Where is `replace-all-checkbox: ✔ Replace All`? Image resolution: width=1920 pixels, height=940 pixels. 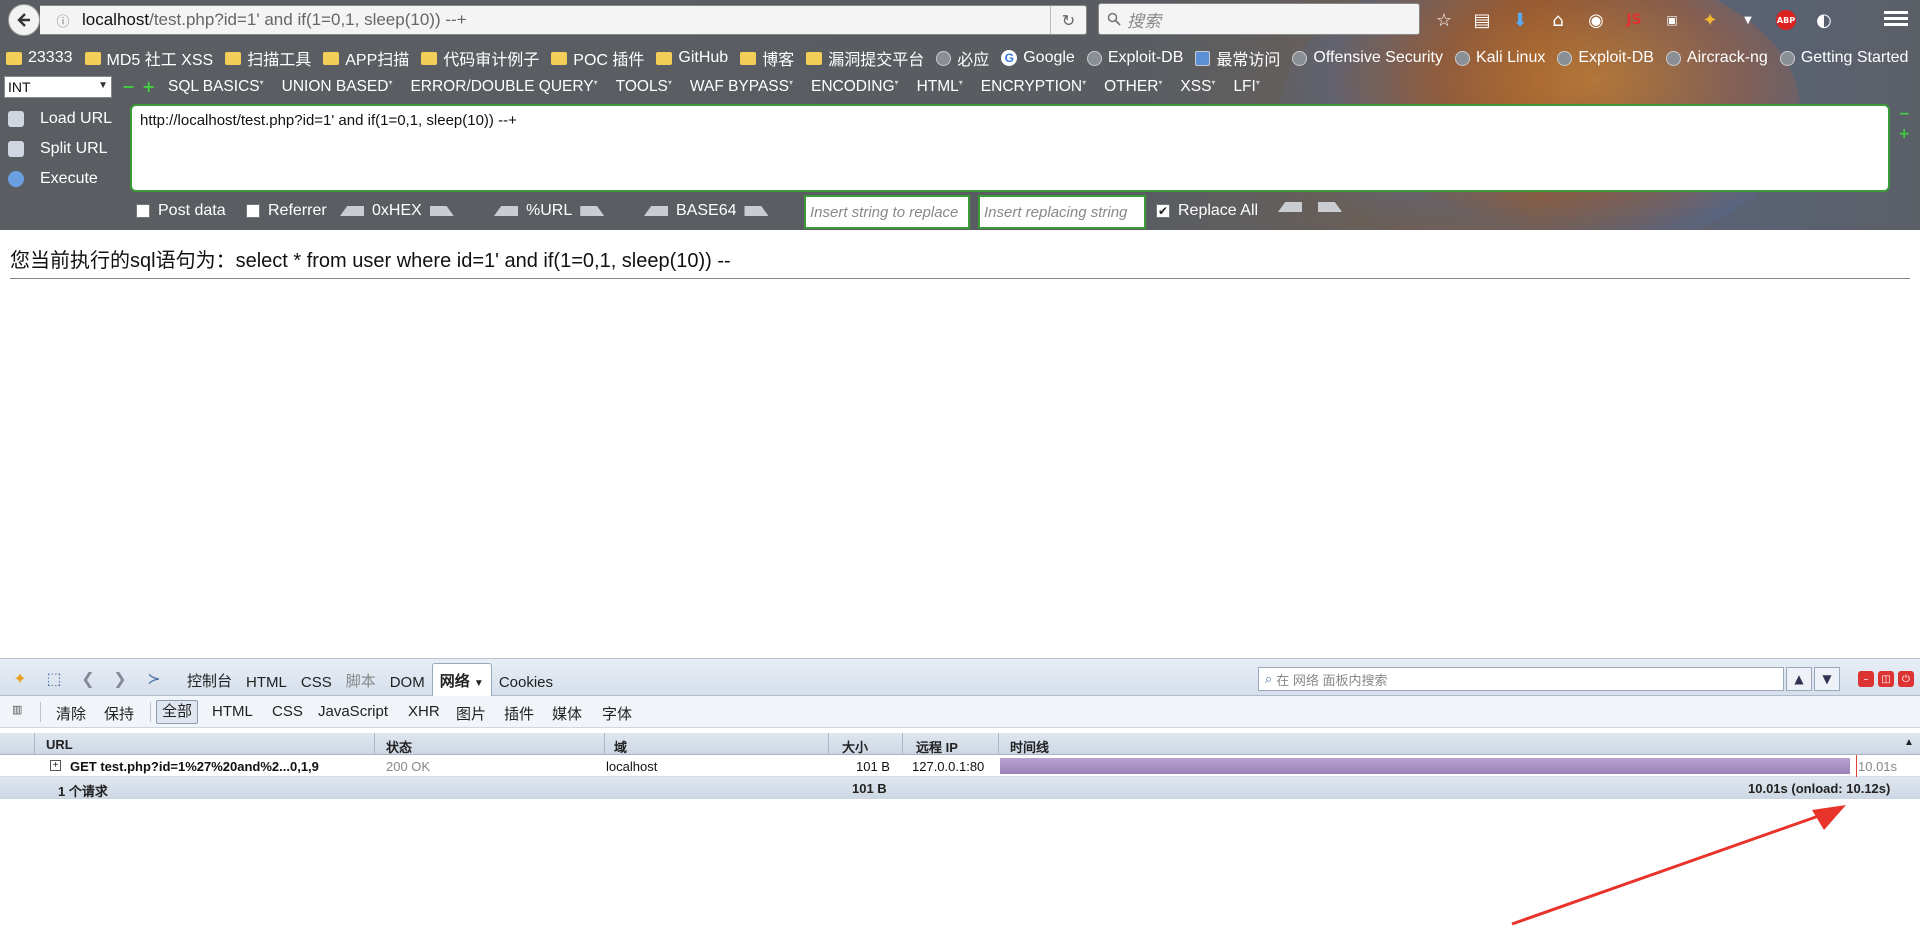 replace-all-checkbox: ✔ Replace All is located at coordinates (1207, 211).